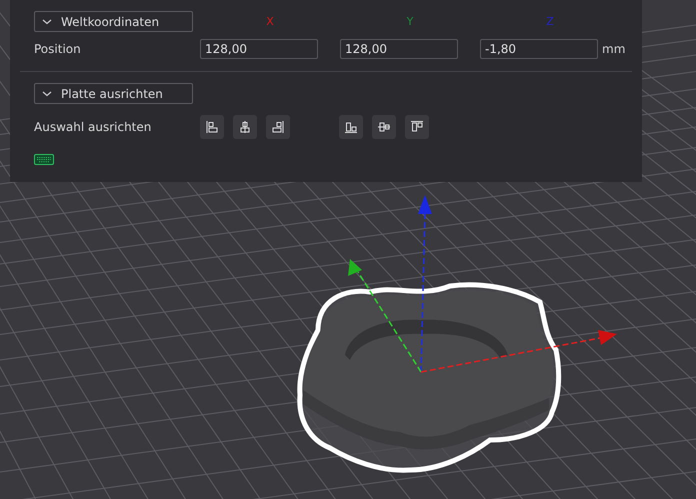  I want to click on align-right-icon, so click(278, 127).